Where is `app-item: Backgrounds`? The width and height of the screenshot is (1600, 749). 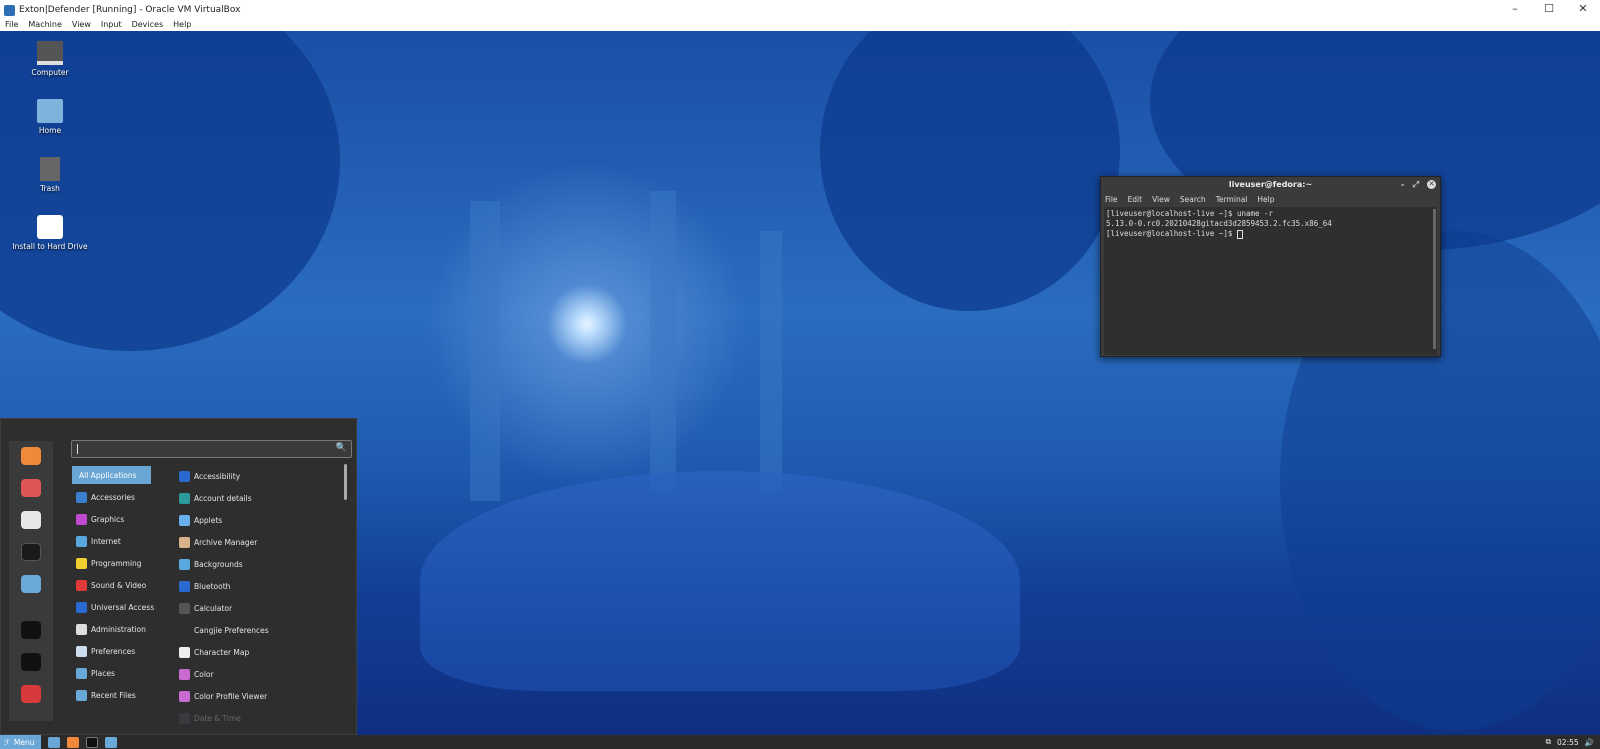 app-item: Backgrounds is located at coordinates (211, 564).